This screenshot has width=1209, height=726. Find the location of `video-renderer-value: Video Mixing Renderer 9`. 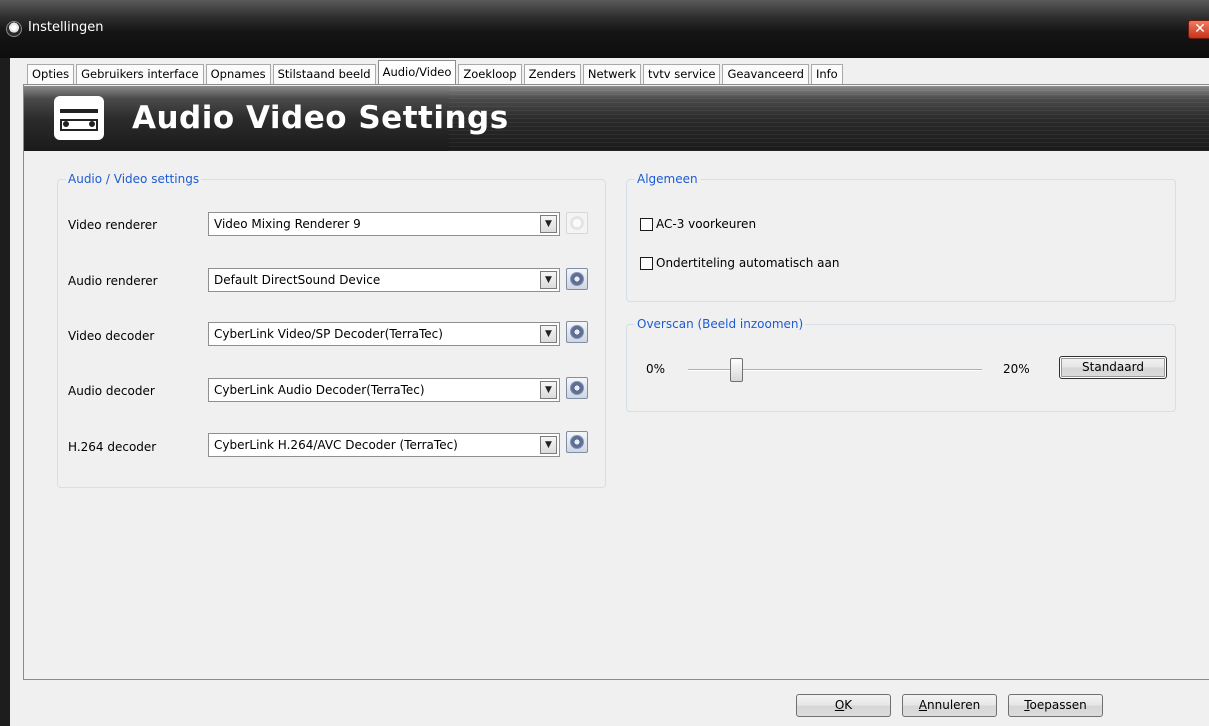

video-renderer-value: Video Mixing Renderer 9 is located at coordinates (287, 224).